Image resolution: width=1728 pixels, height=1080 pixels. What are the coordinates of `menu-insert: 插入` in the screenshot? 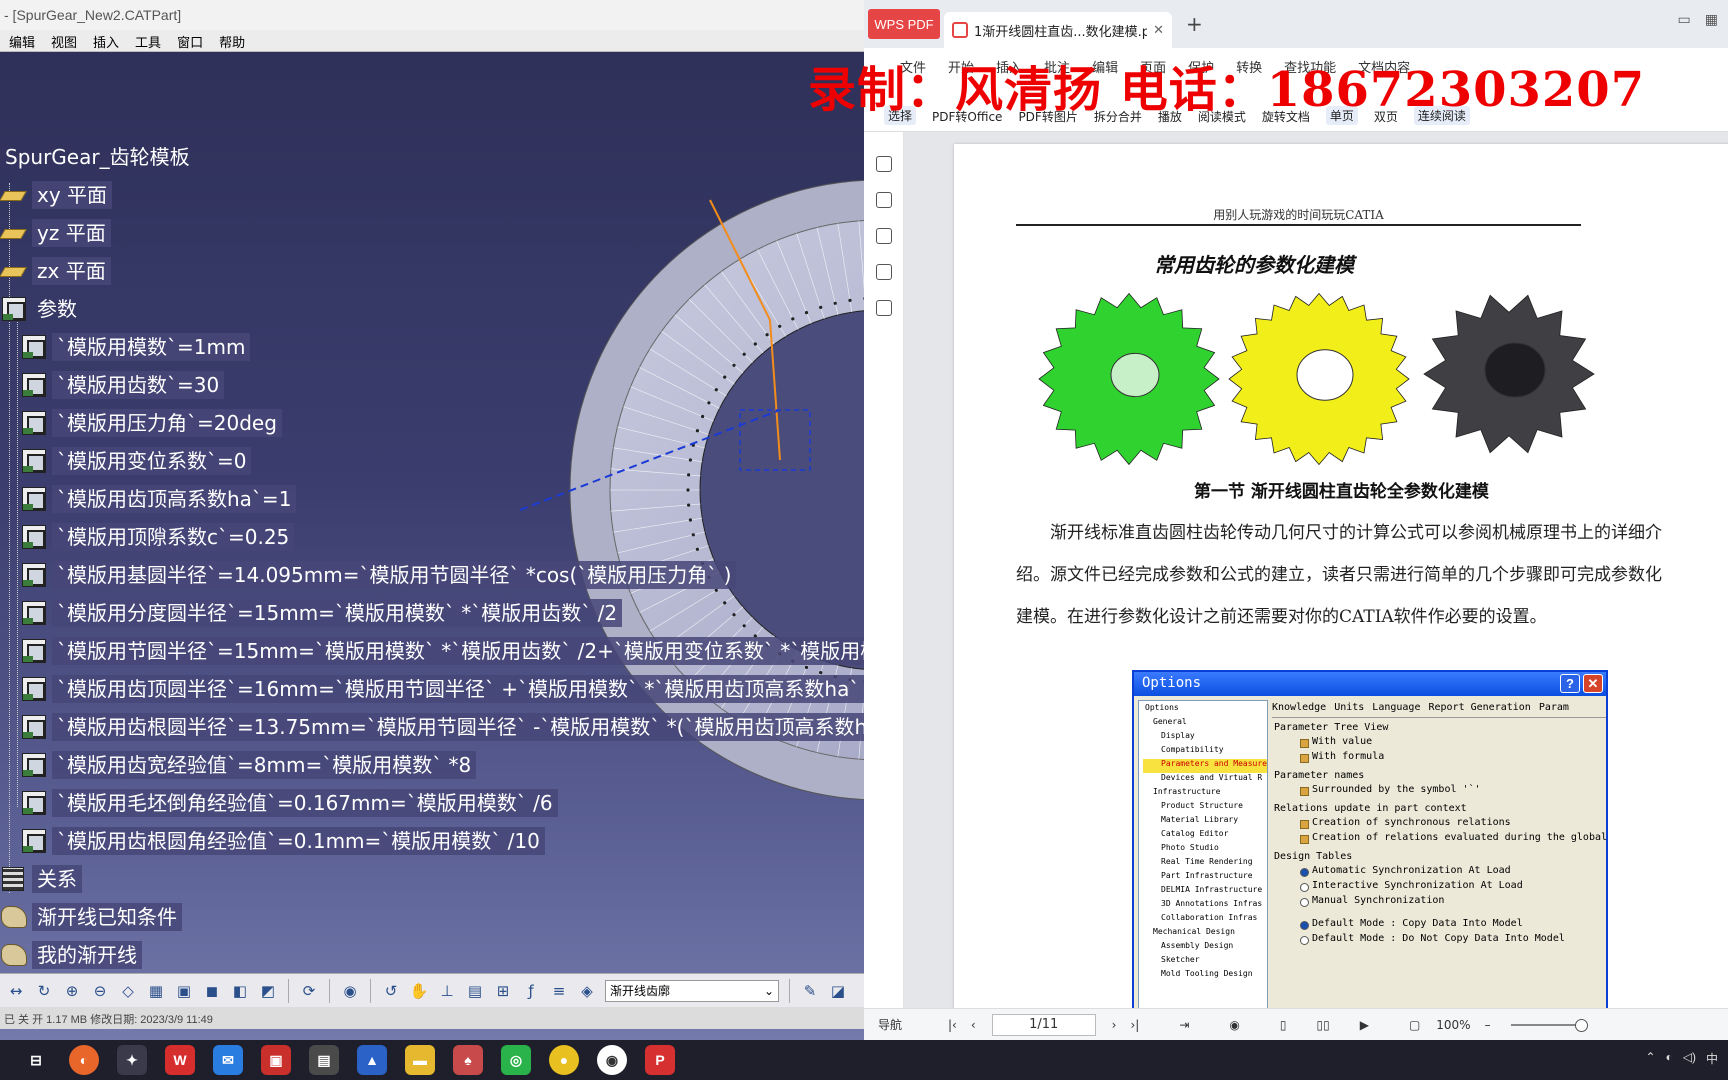 It's located at (106, 41).